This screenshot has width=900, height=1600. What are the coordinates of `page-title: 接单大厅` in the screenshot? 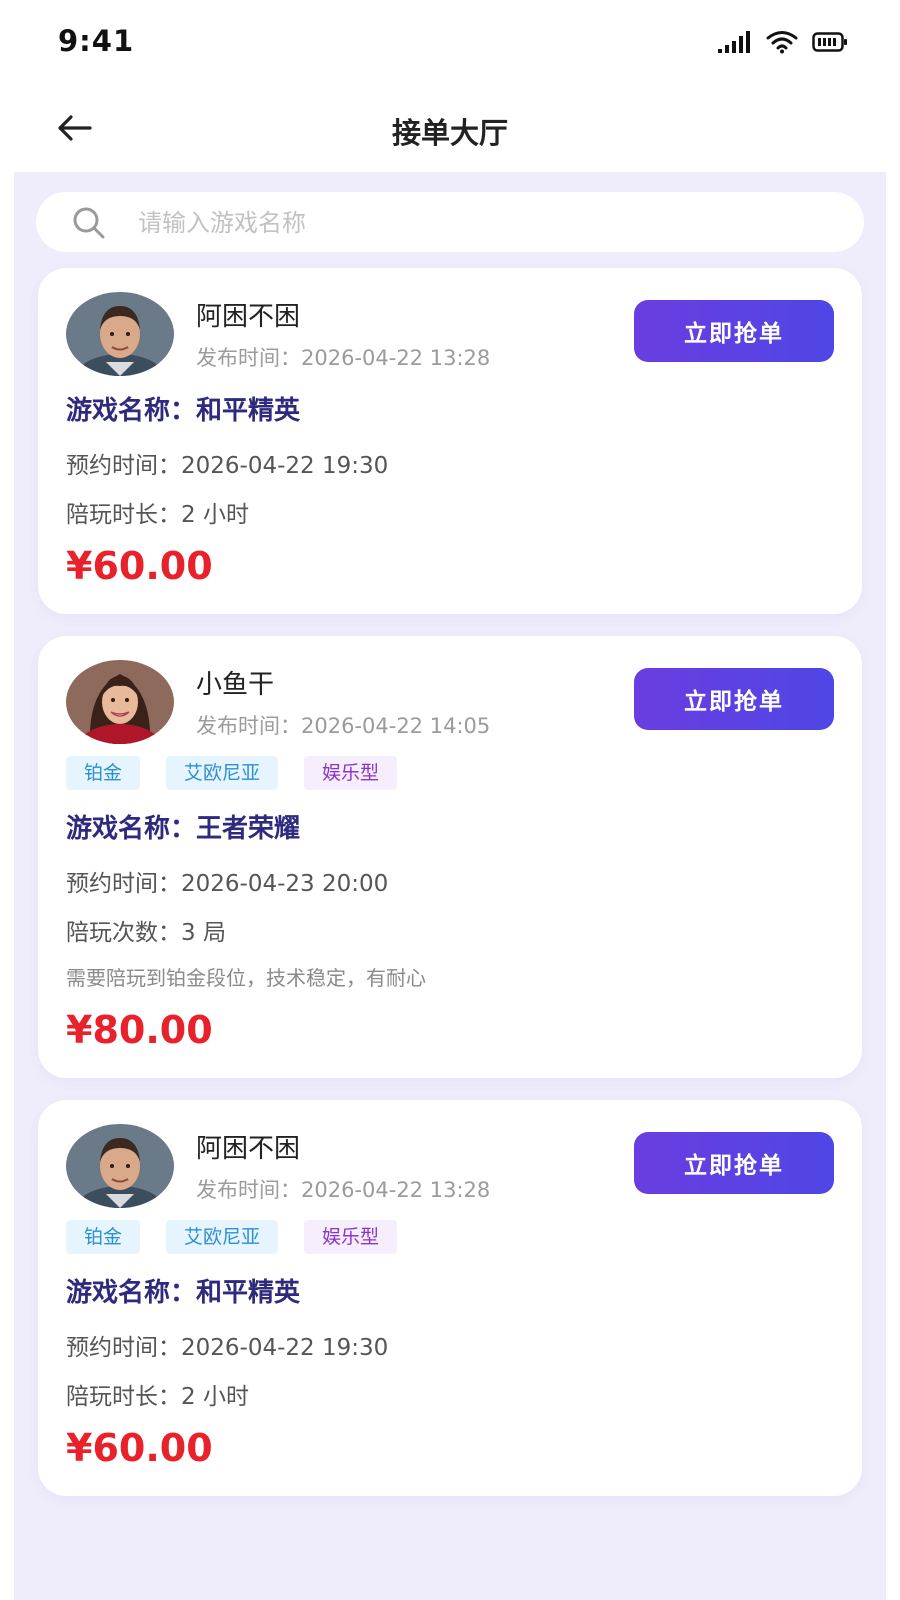 It's located at (449, 133).